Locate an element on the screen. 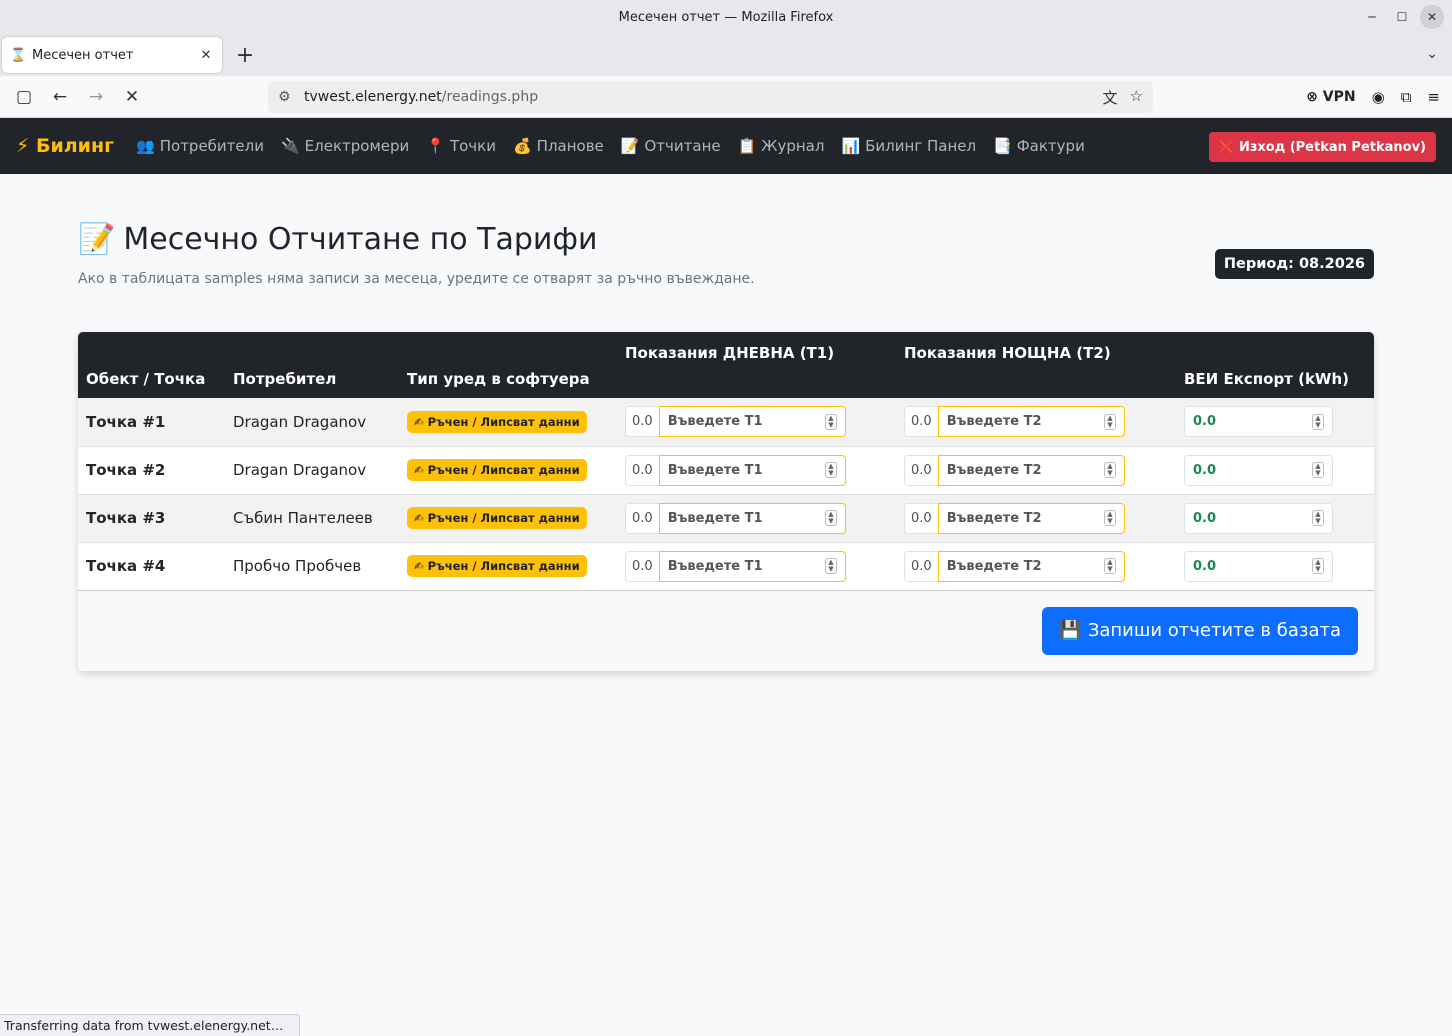 The height and width of the screenshot is (1036, 1452). logout-button: ❌ Изход (Petkan Petkanov) is located at coordinates (1322, 147).